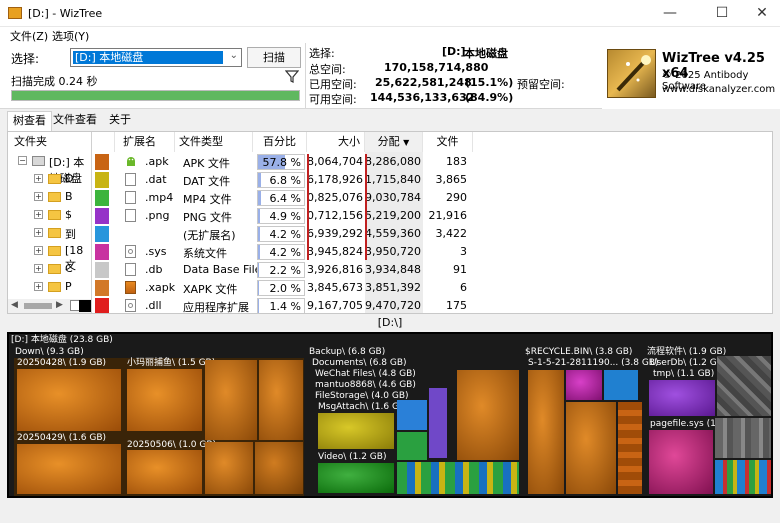 This screenshot has height=523, width=780. What do you see at coordinates (120, 121) in the screenshot?
I see `tab-about: 关于` at bounding box center [120, 121].